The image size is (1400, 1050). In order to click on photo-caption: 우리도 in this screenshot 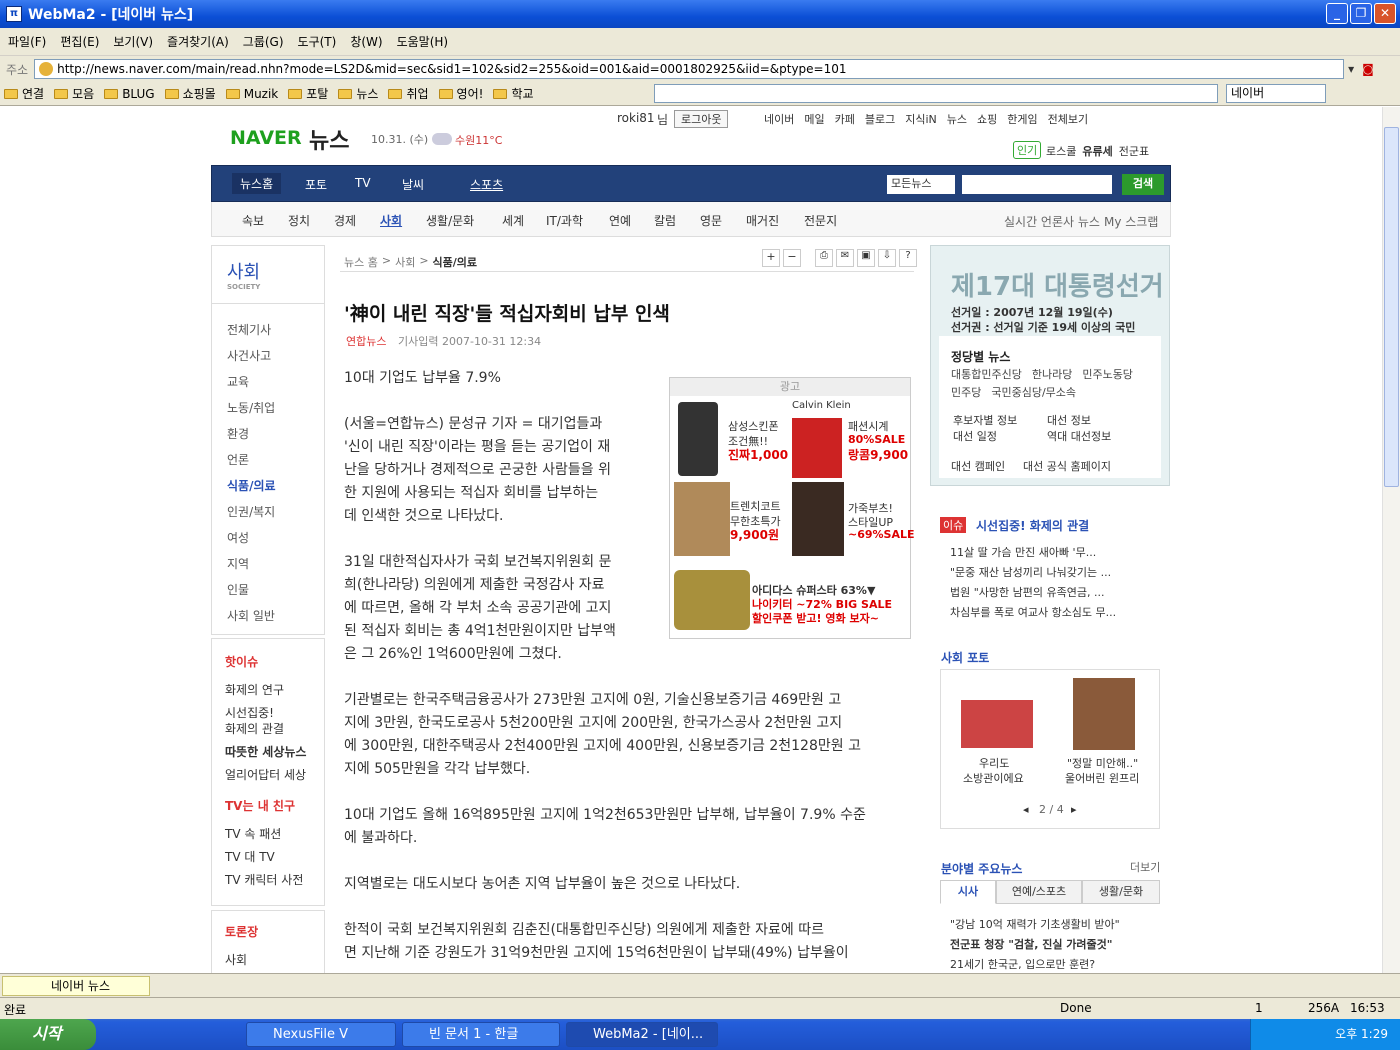, I will do `click(994, 763)`.